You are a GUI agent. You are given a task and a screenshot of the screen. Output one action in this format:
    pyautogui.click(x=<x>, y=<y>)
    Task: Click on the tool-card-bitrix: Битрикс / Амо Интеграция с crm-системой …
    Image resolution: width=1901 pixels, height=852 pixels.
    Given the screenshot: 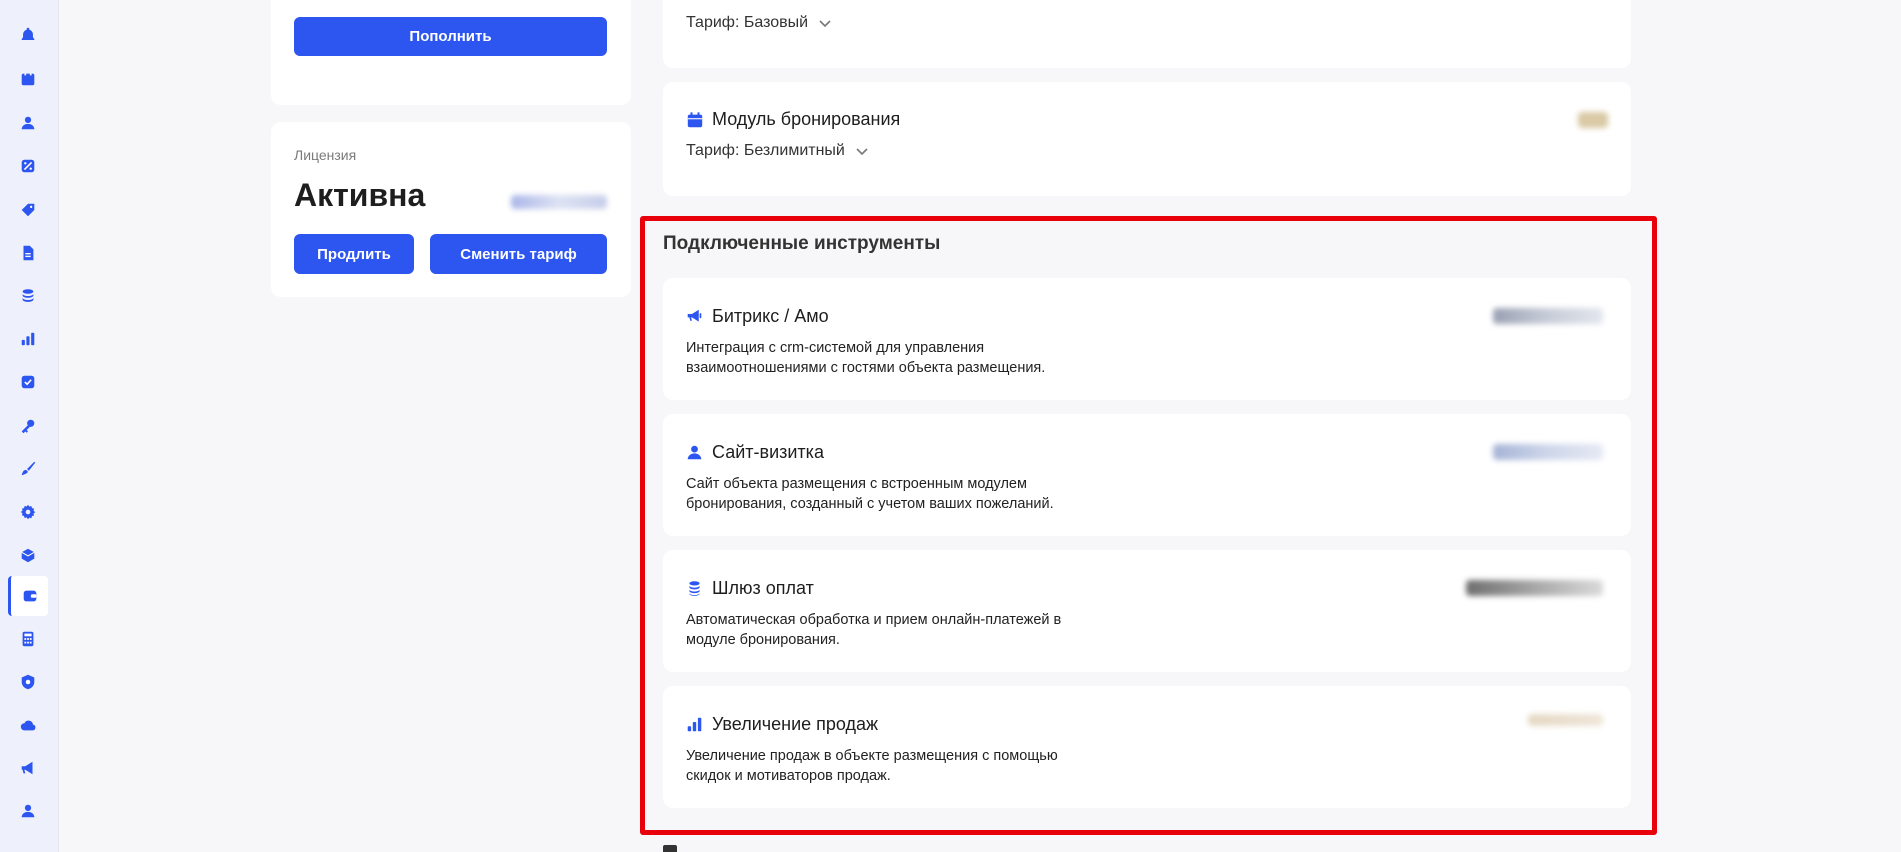 What is the action you would take?
    pyautogui.click(x=1147, y=339)
    